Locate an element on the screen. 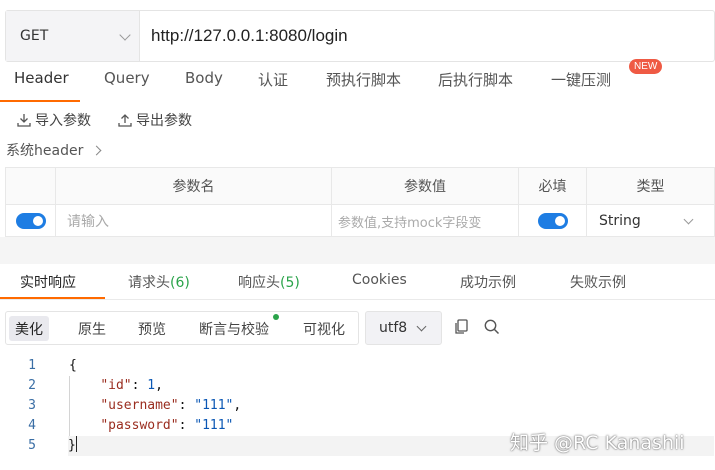 Image resolution: width=715 pixels, height=470 pixels. encoding-select: utf8 is located at coordinates (403, 328).